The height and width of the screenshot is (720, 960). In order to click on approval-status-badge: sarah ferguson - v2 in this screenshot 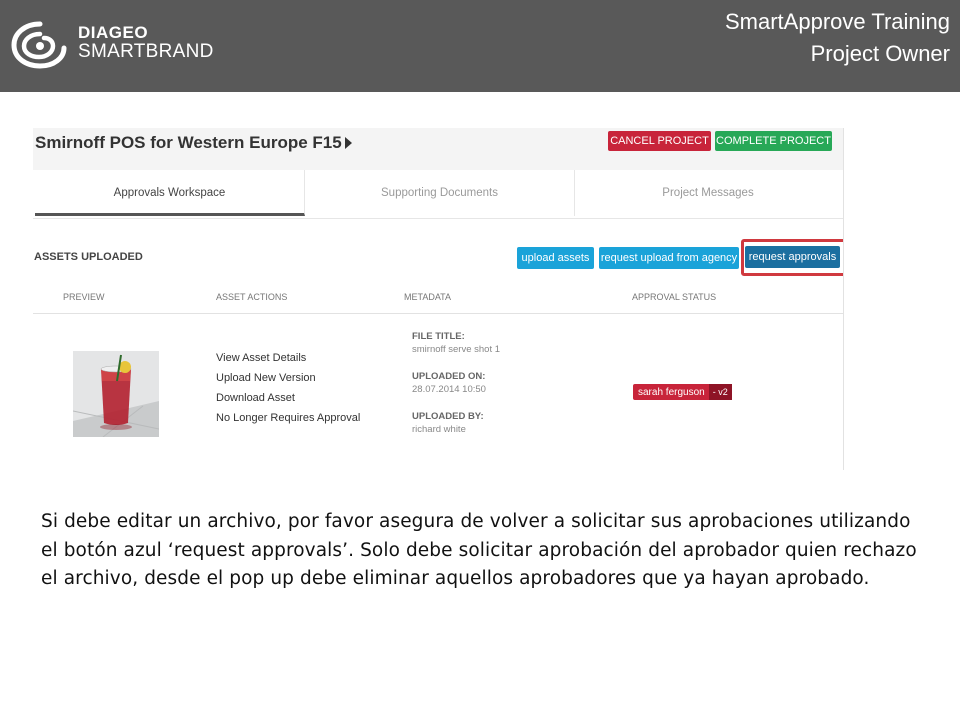, I will do `click(682, 392)`.